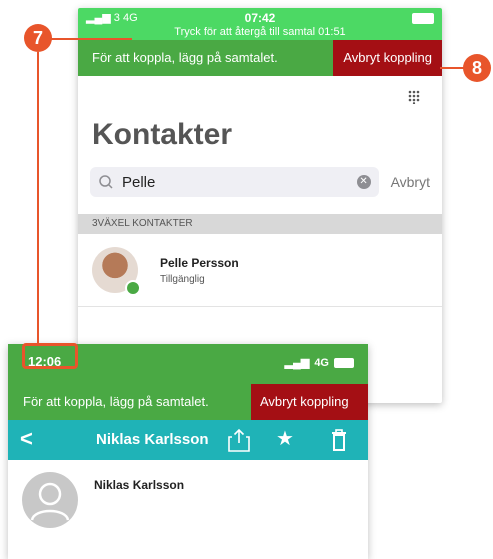 Image resolution: width=493 pixels, height=559 pixels. I want to click on clear-search-icon: ✕, so click(363, 182).